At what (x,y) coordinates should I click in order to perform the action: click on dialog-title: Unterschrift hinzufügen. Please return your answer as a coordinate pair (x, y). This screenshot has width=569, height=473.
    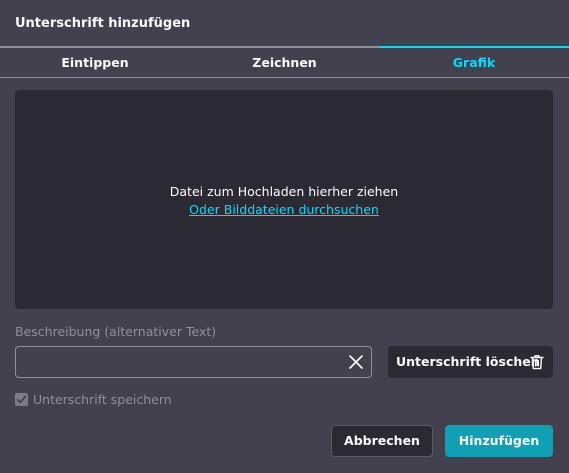
    Looking at the image, I should click on (103, 23).